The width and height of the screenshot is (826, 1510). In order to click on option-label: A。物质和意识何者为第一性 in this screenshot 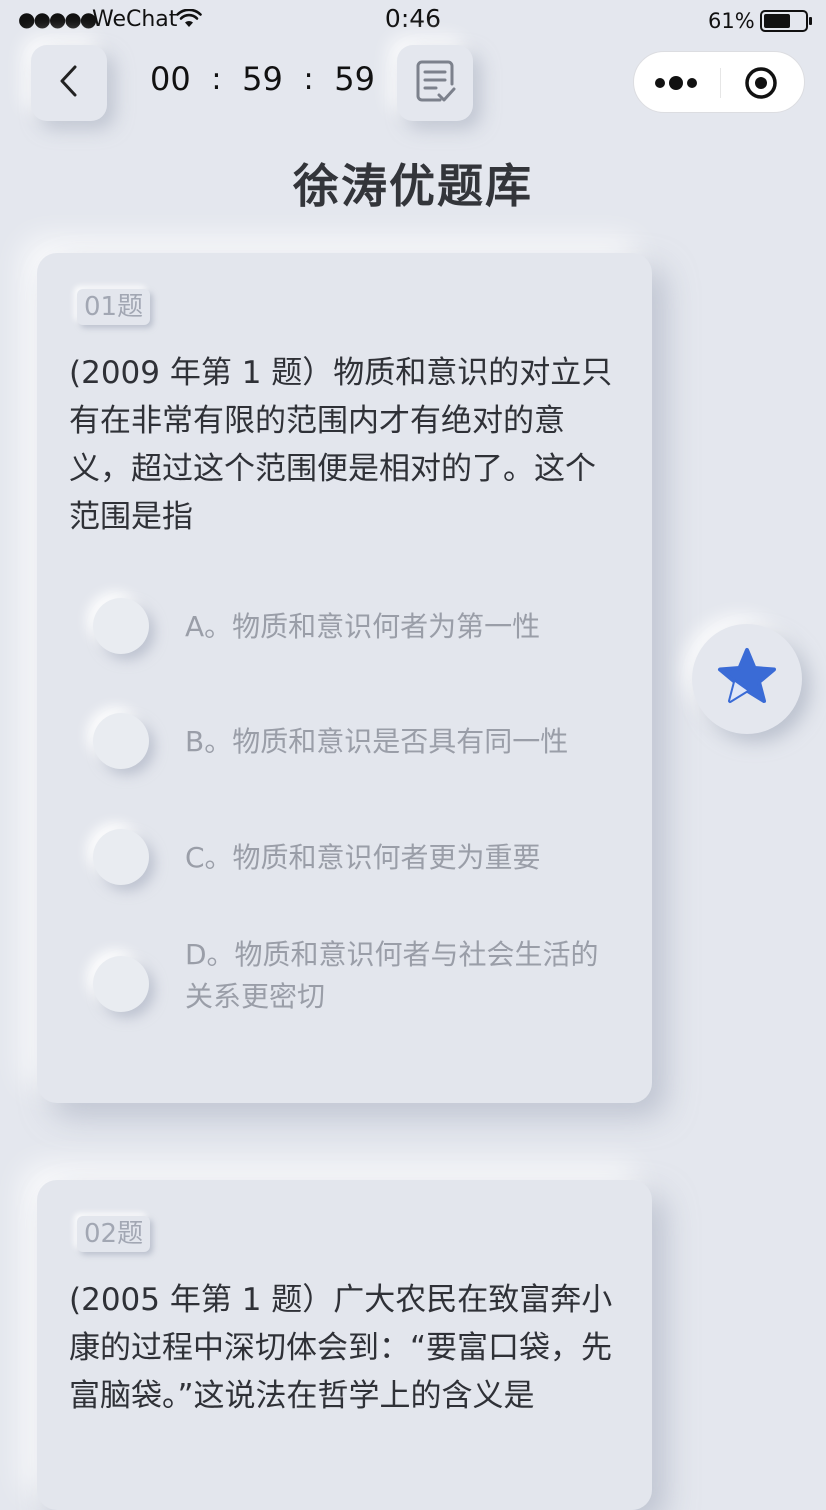, I will do `click(363, 626)`.